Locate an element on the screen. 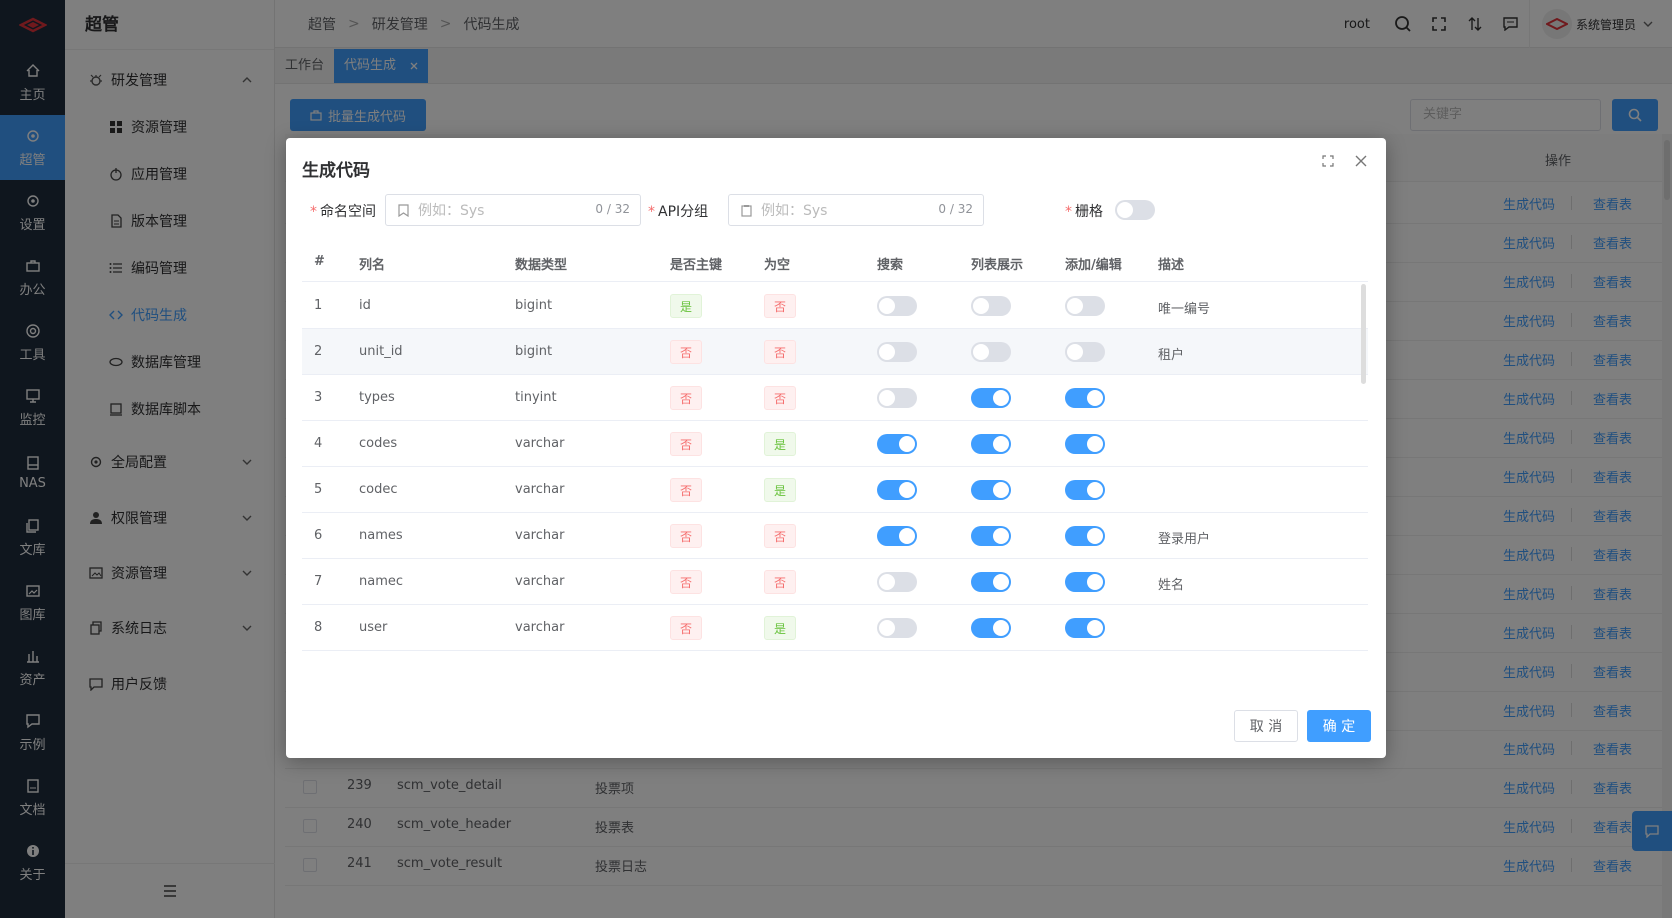  column-name: id is located at coordinates (365, 305).